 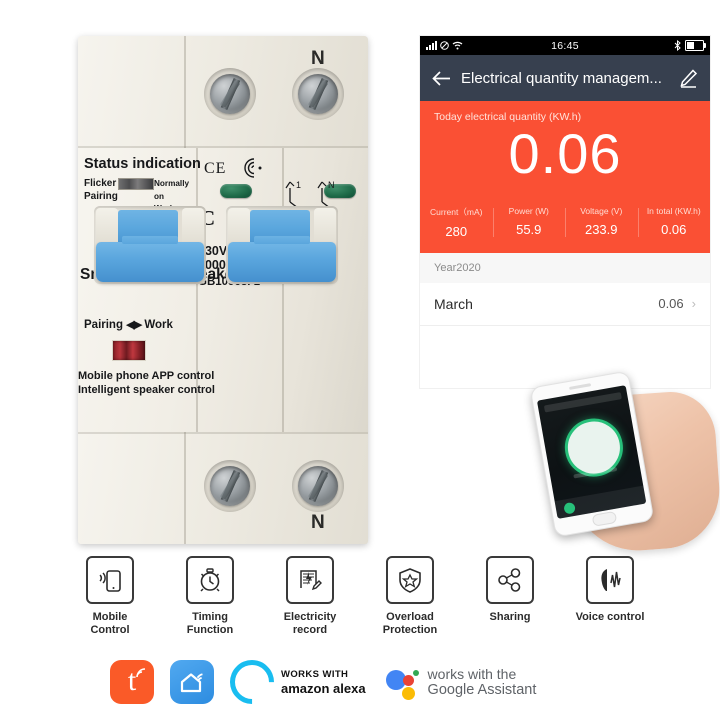 I want to click on status-left-text: Flicker Pairing, so click(x=101, y=190).